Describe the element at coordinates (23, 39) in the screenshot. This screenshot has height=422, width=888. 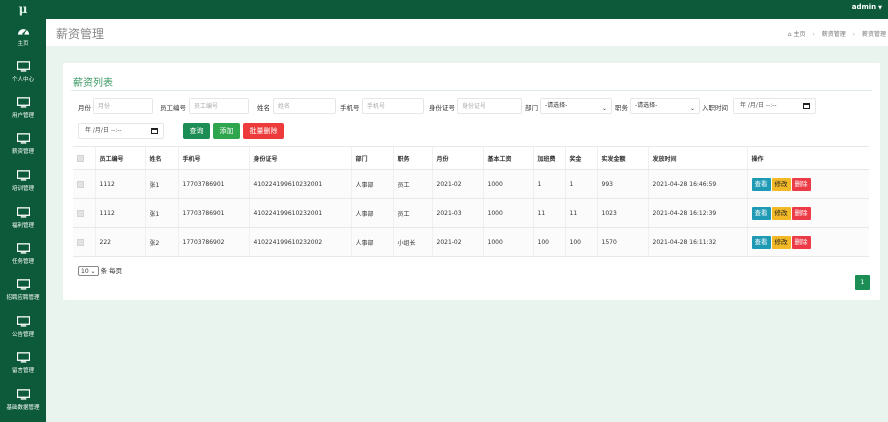
I see `sidebar-item-home: 主页` at that location.